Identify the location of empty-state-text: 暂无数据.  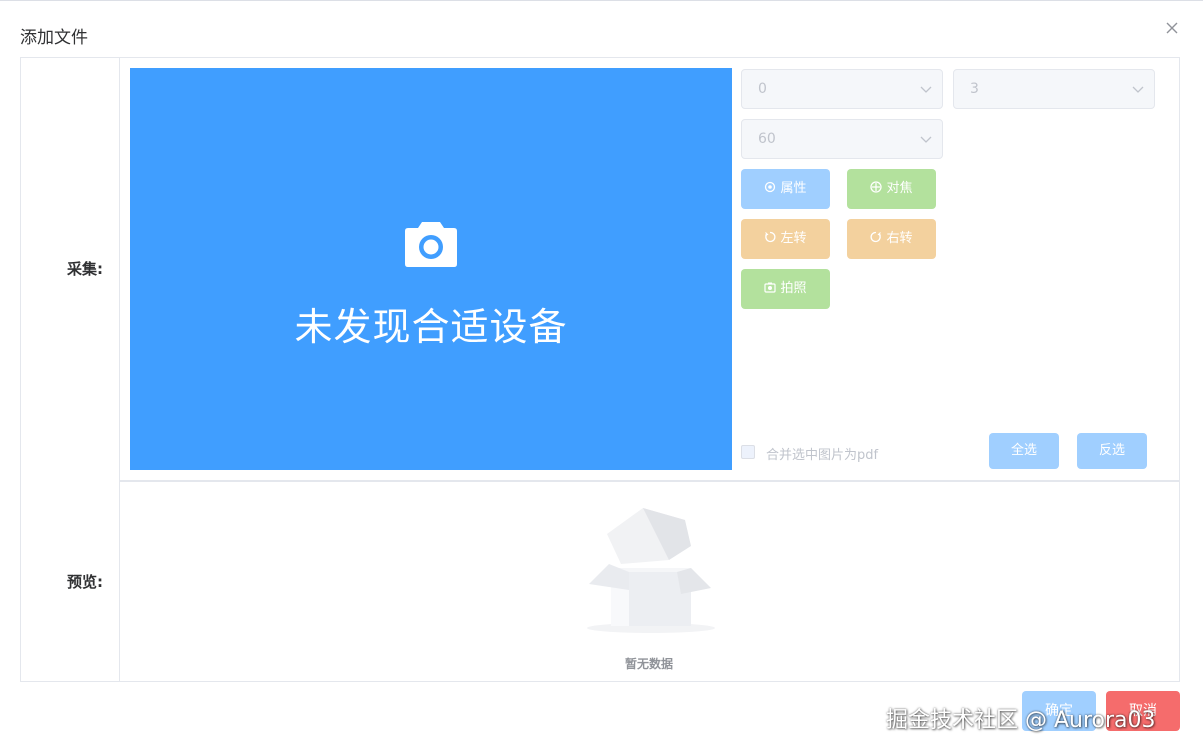
(648, 664).